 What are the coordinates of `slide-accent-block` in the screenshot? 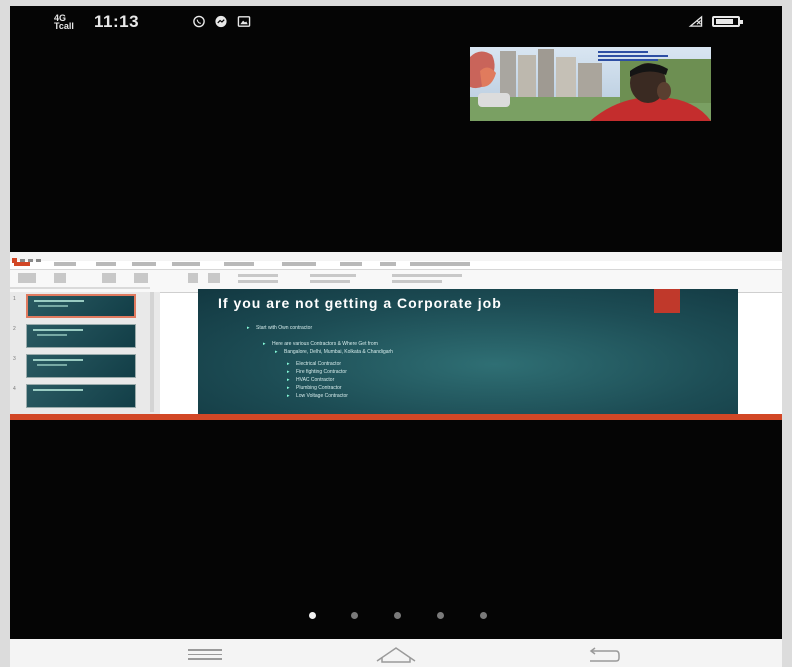 It's located at (667, 301).